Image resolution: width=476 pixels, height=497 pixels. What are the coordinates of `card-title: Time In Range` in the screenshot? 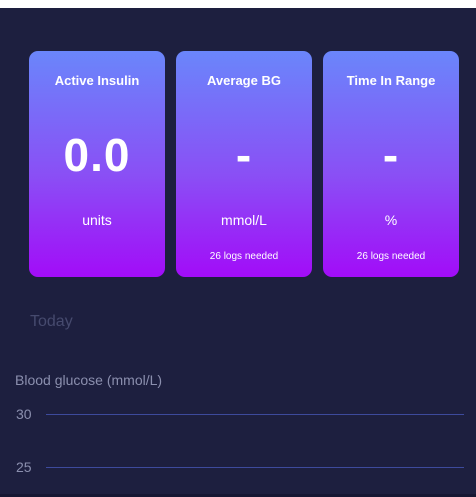 It's located at (391, 80).